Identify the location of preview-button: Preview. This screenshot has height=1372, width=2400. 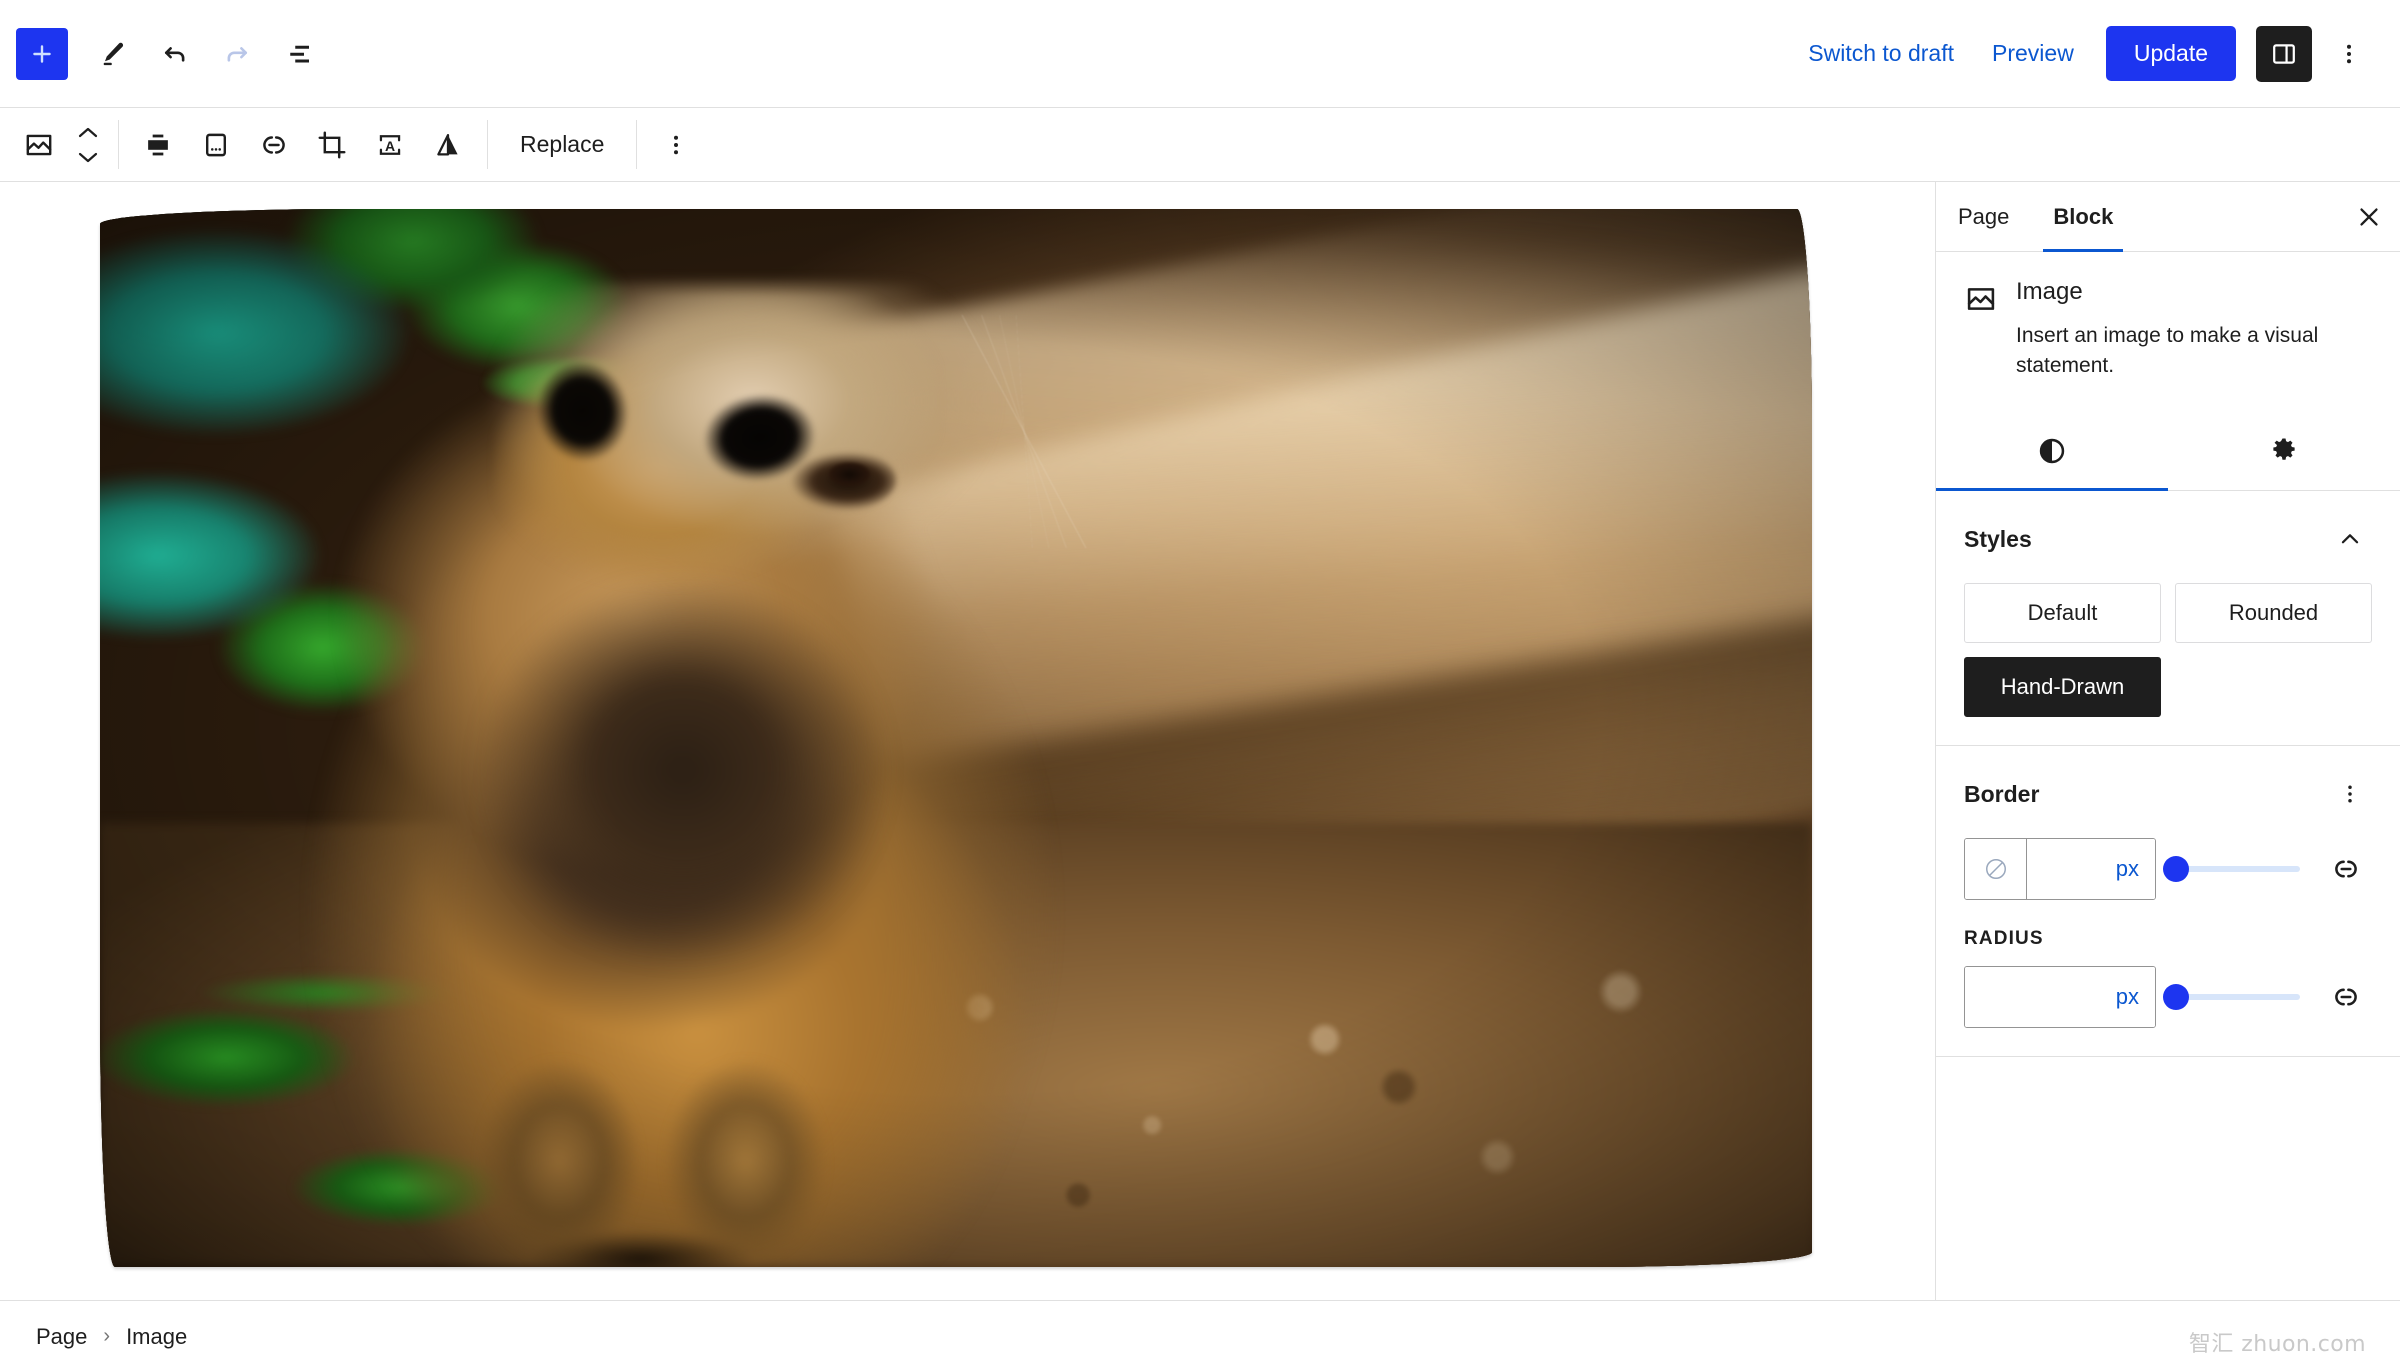
(2033, 53).